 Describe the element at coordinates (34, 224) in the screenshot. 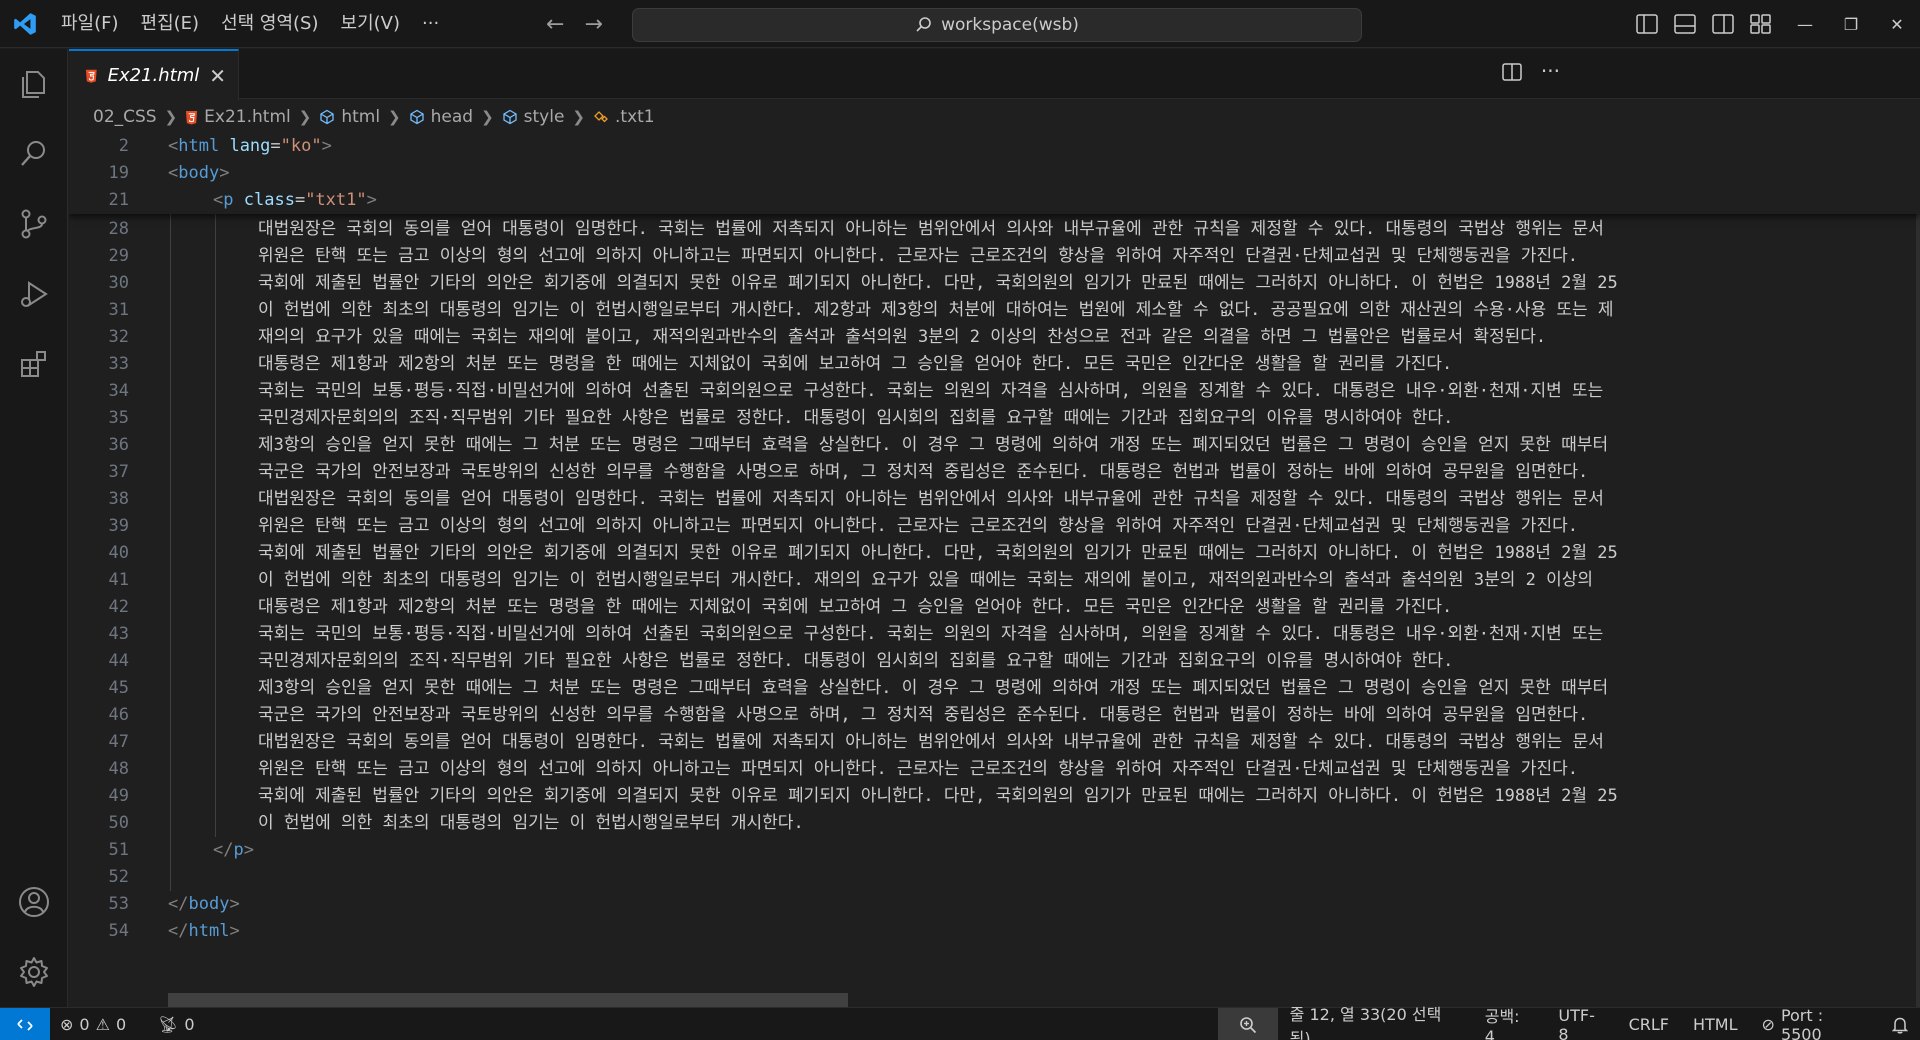

I see `source-control-icon` at that location.